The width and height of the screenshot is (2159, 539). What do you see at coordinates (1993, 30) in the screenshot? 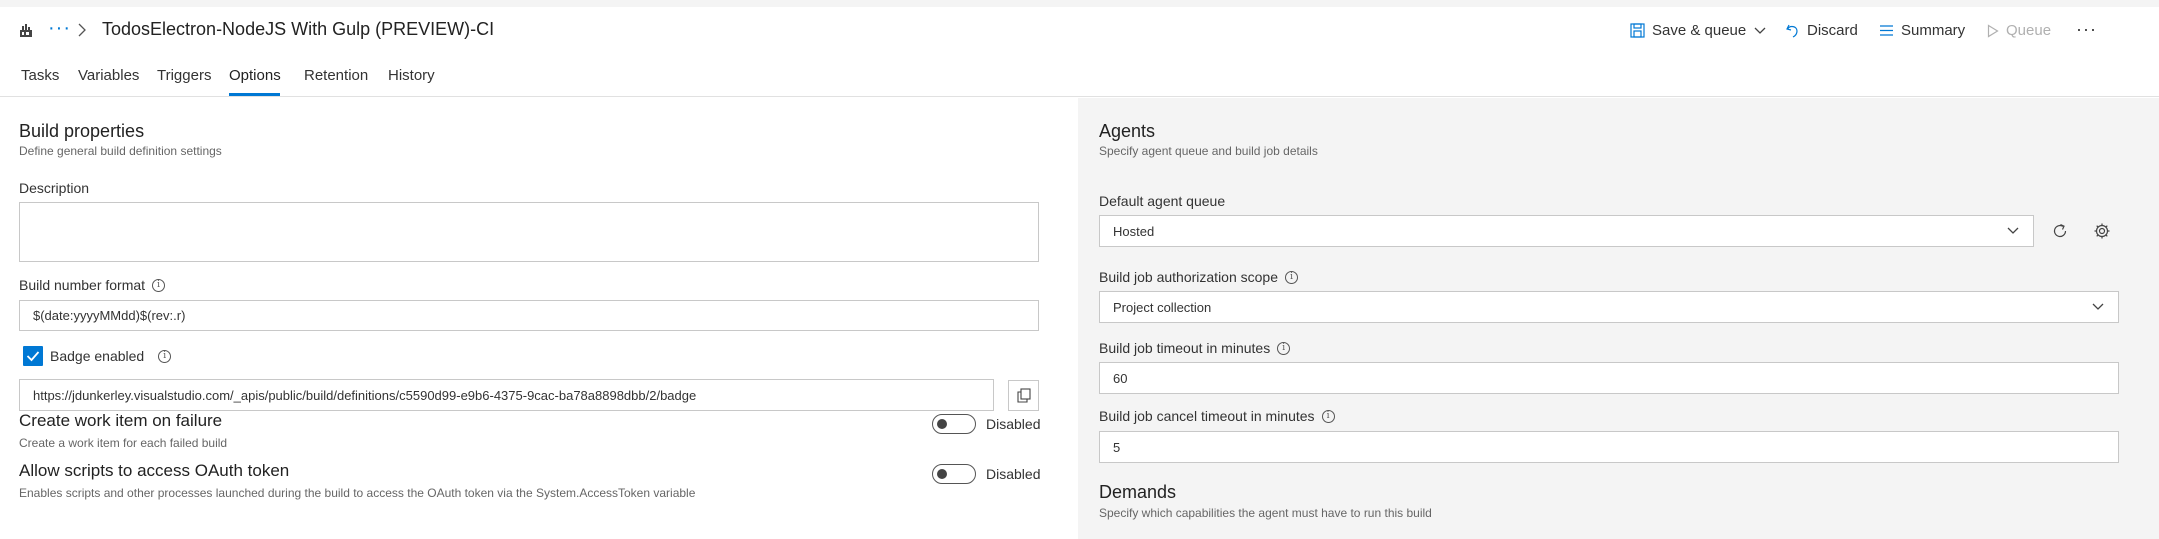
I see `play-icon` at bounding box center [1993, 30].